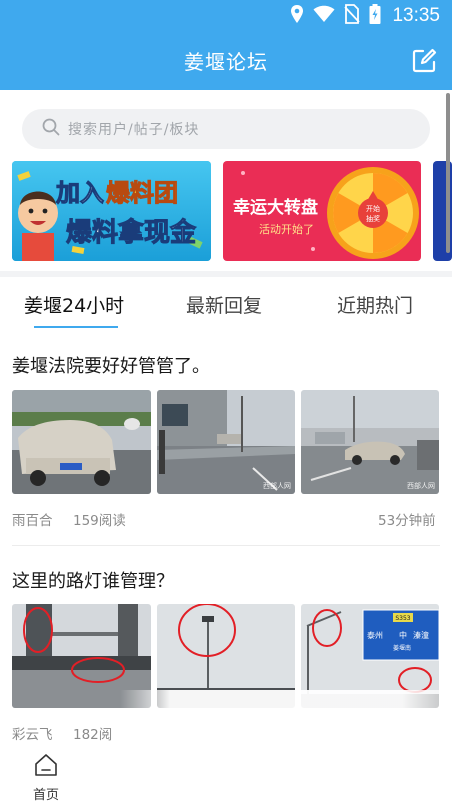 This screenshot has width=452, height=805. What do you see at coordinates (375, 304) in the screenshot?
I see `tab-recent-hot: 近期热门` at bounding box center [375, 304].